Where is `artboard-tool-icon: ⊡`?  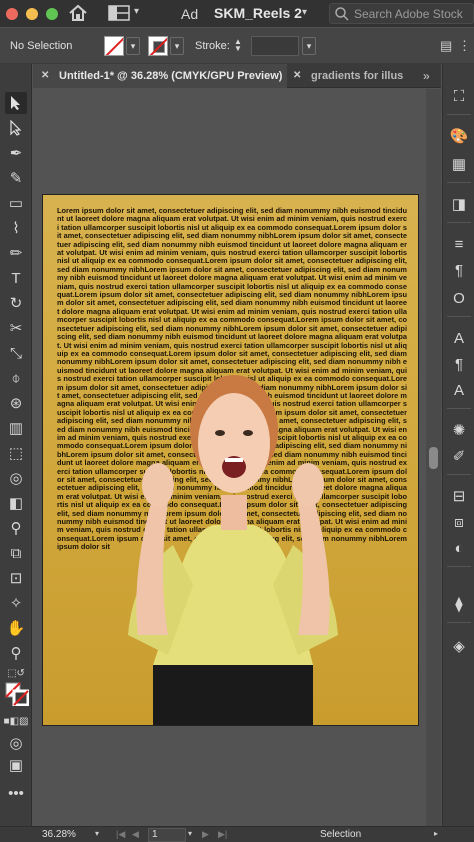 artboard-tool-icon: ⊡ is located at coordinates (16, 578).